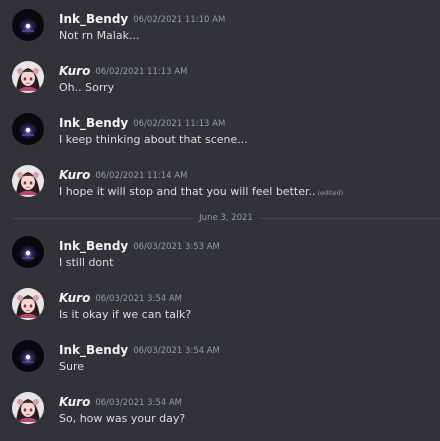 Image resolution: width=440 pixels, height=441 pixels. I want to click on message-header: Ink_Bendy 06/02/2021 11:13 AM, so click(142, 123).